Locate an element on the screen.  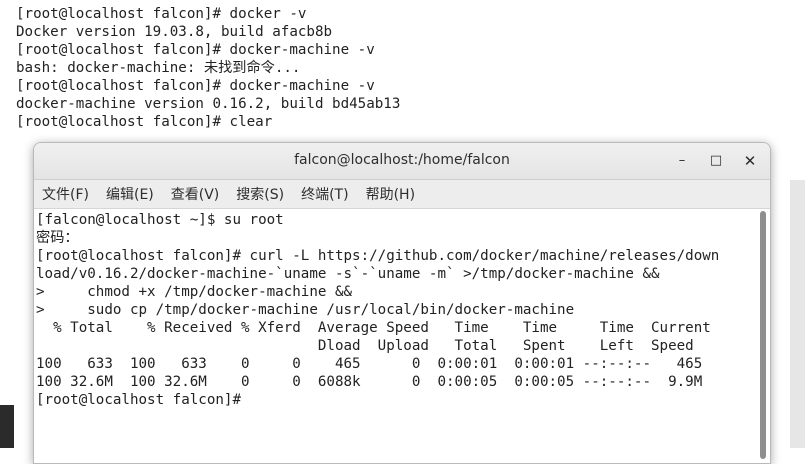
menu-file: 文件(F) is located at coordinates (65, 194).